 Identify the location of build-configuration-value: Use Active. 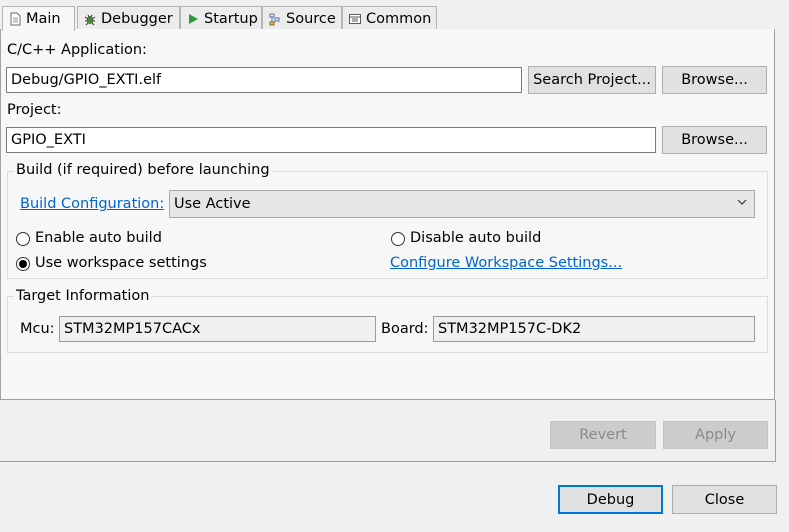
(212, 204).